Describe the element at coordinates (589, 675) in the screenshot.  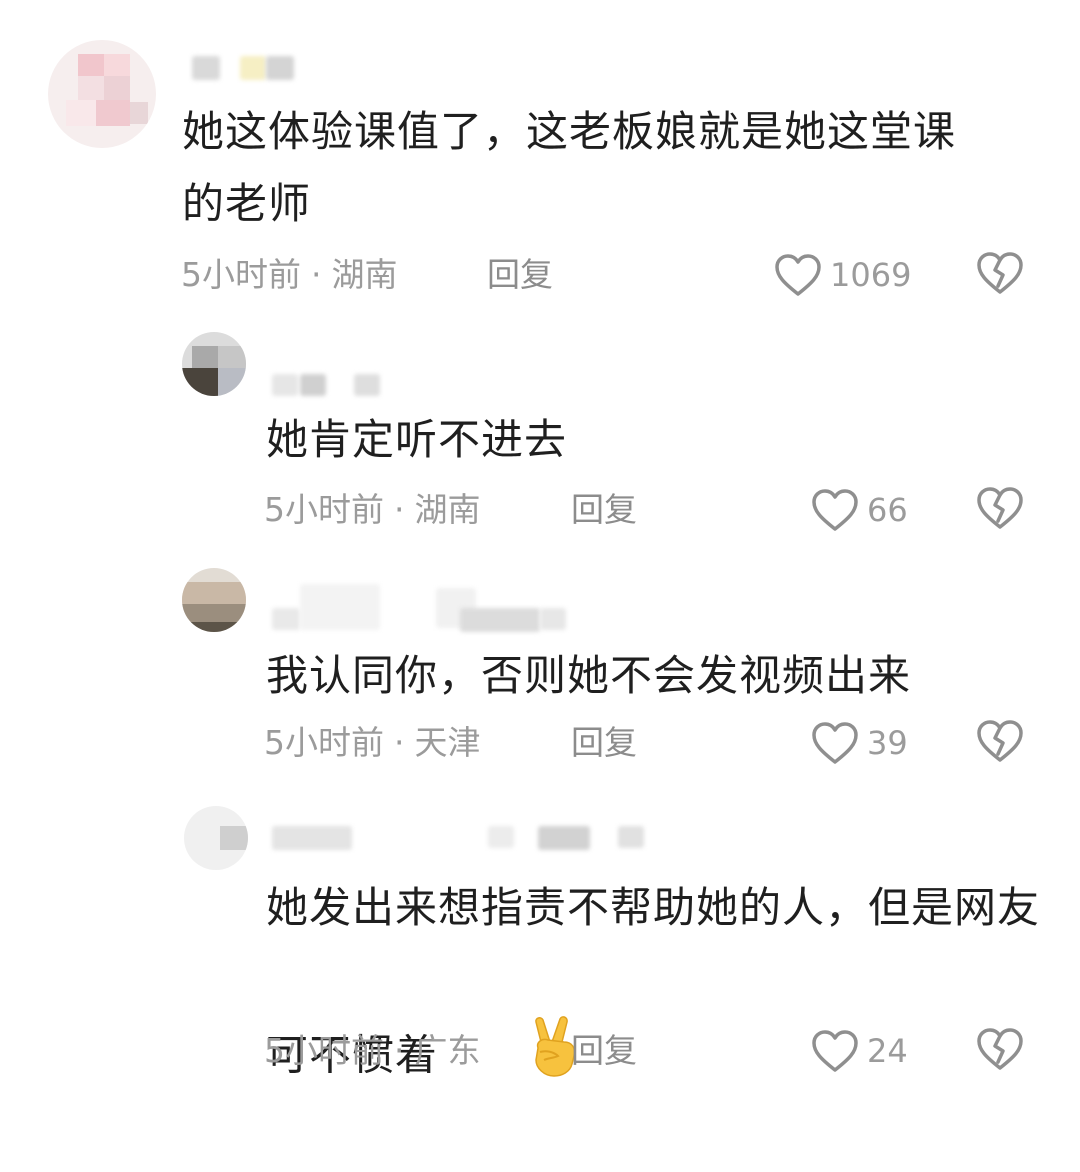
I see `comment-text: 我认同你，否则她不会发视频出来` at that location.